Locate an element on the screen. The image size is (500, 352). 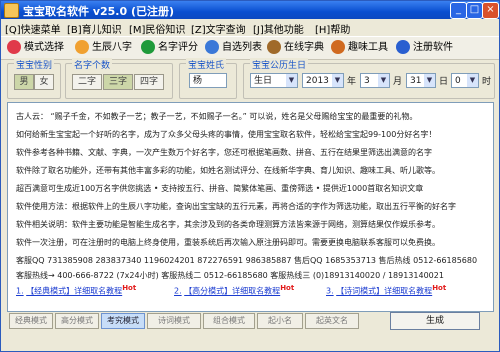
menu-other: [J]其他功能 is located at coordinates (278, 28).